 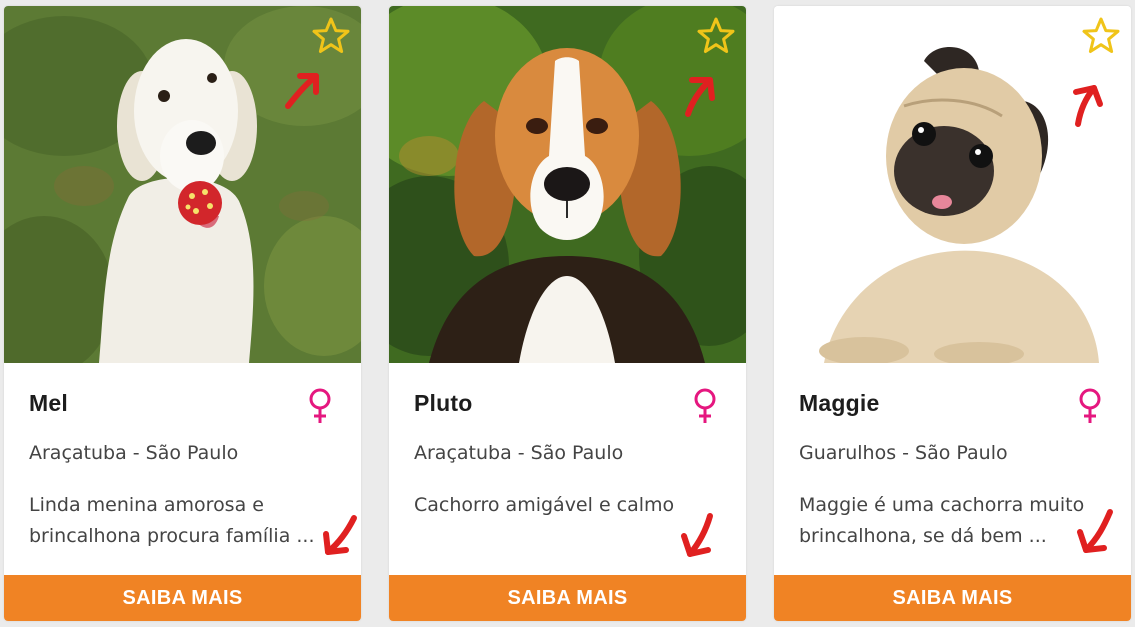 I want to click on pet-name: Maggie, so click(x=839, y=403).